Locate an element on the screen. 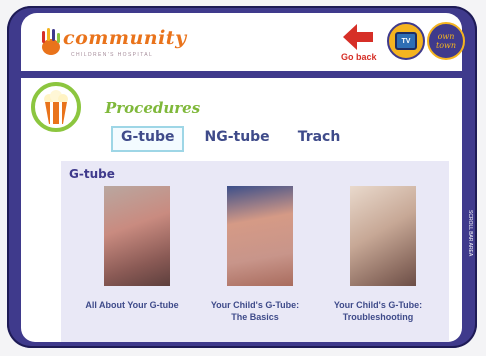 This screenshot has height=356, width=486. go-back-button: Go back is located at coordinates (359, 44).